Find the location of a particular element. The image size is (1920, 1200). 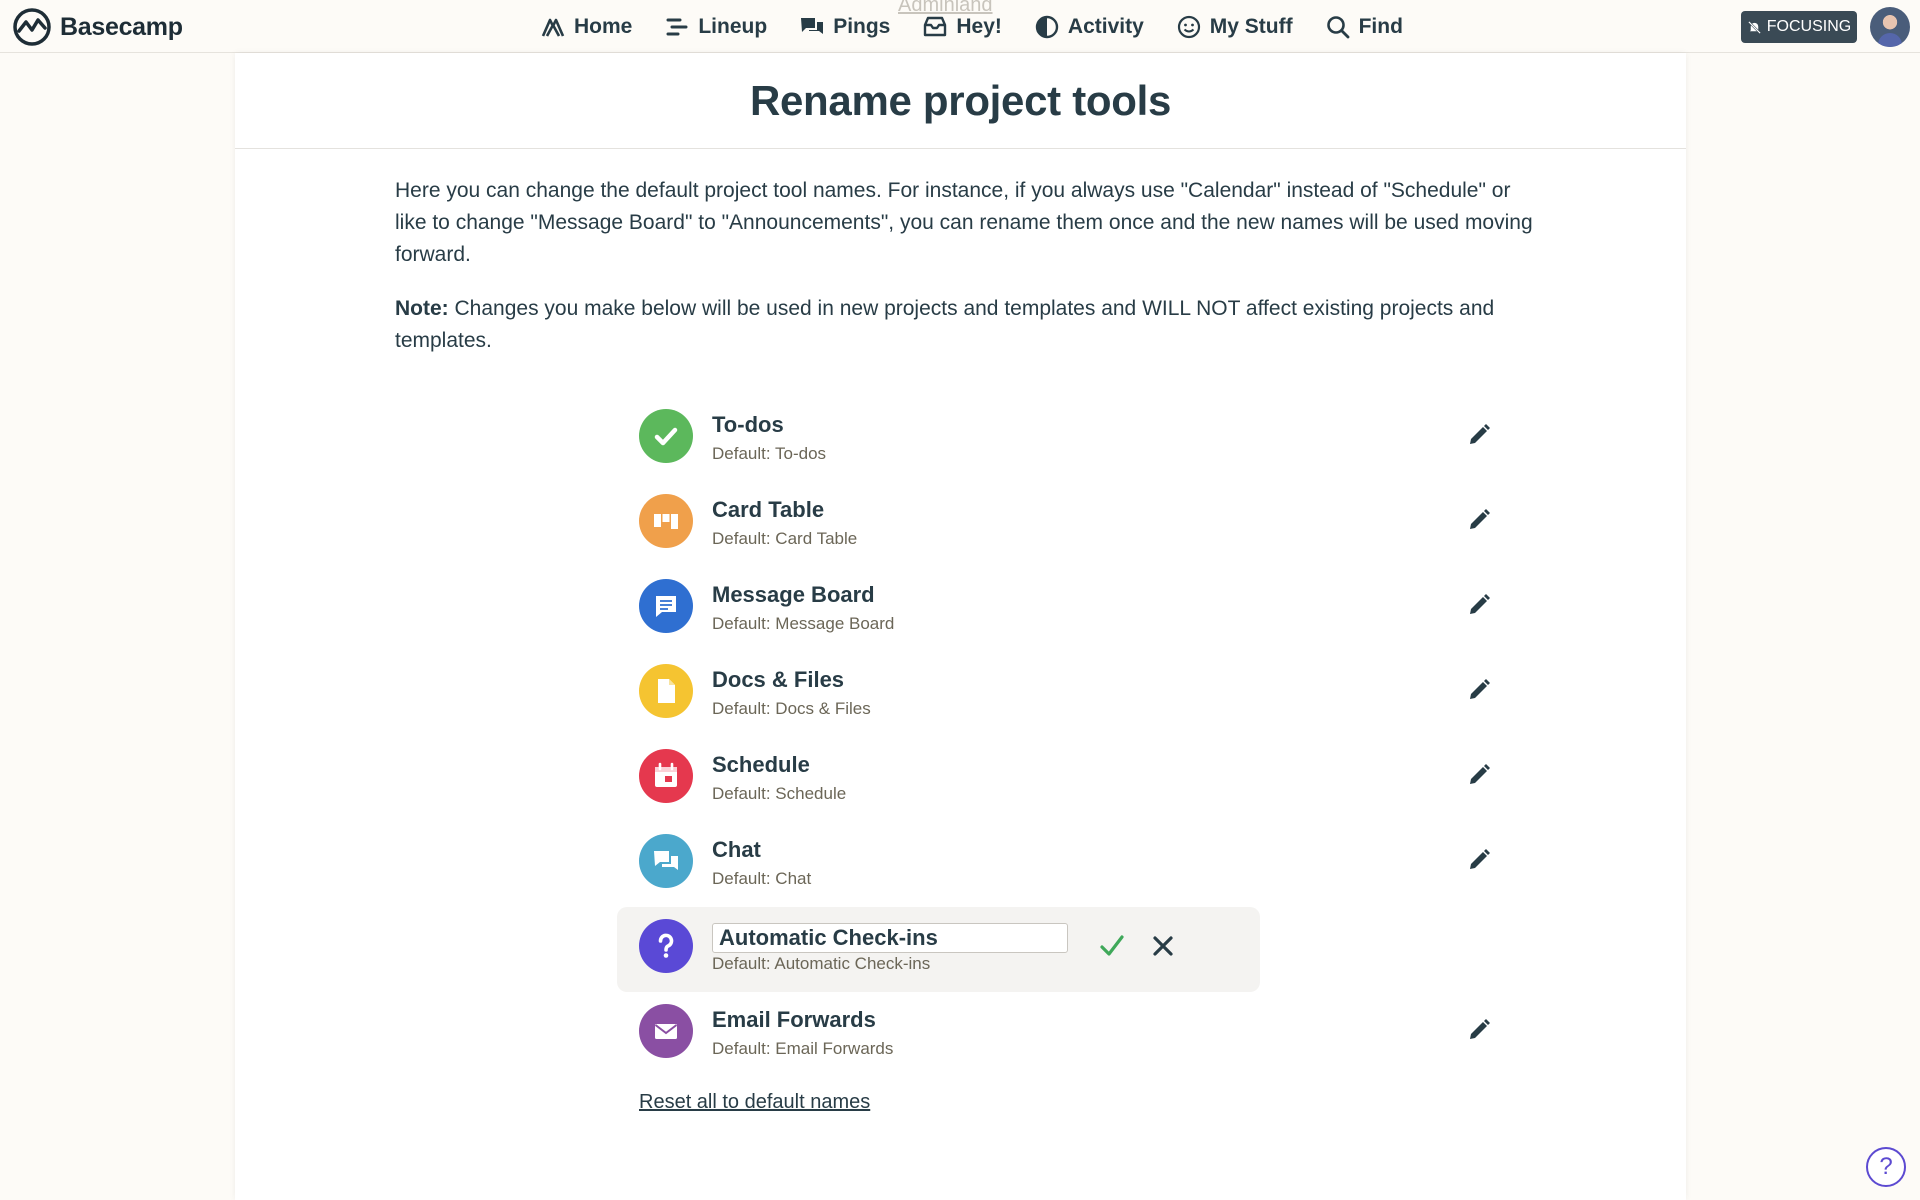

nav-activity: Activity is located at coordinates (1089, 27).